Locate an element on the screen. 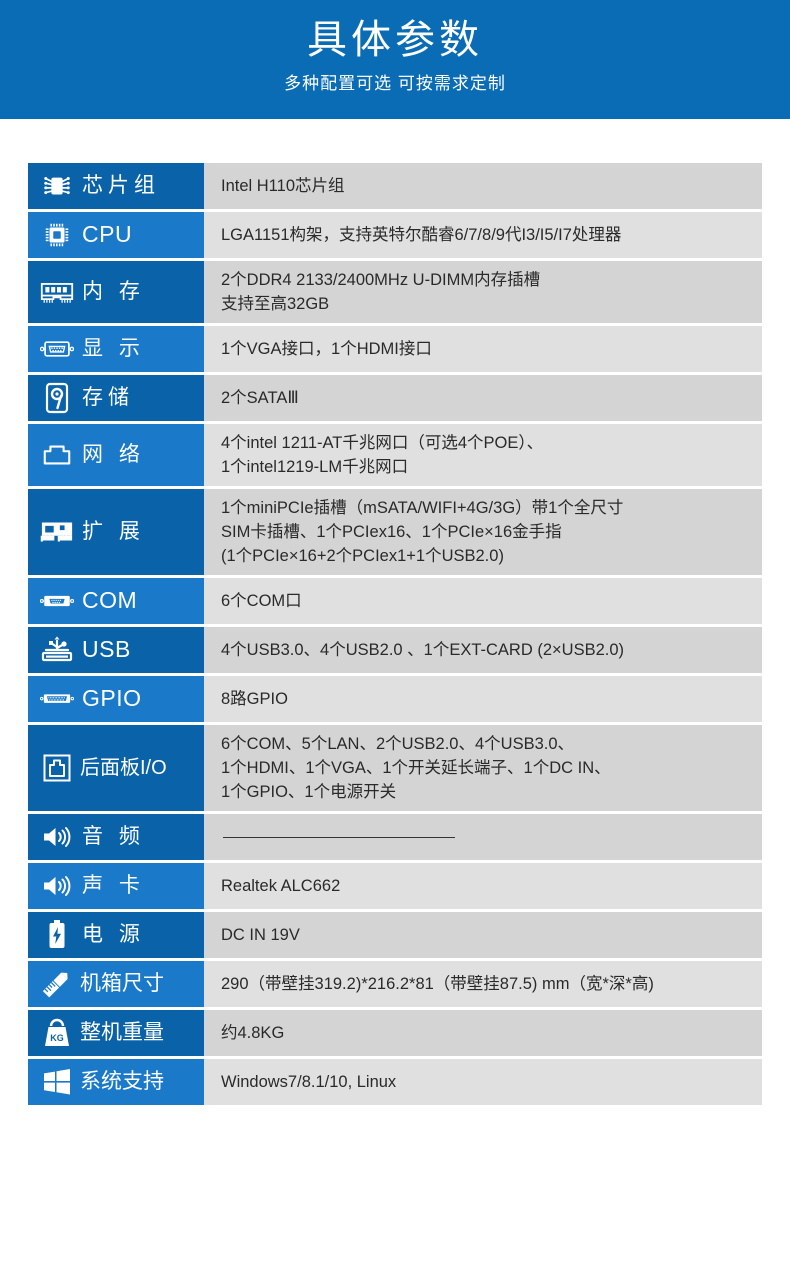 This screenshot has width=790, height=1263. spec-label-cell: 存储 is located at coordinates (116, 398).